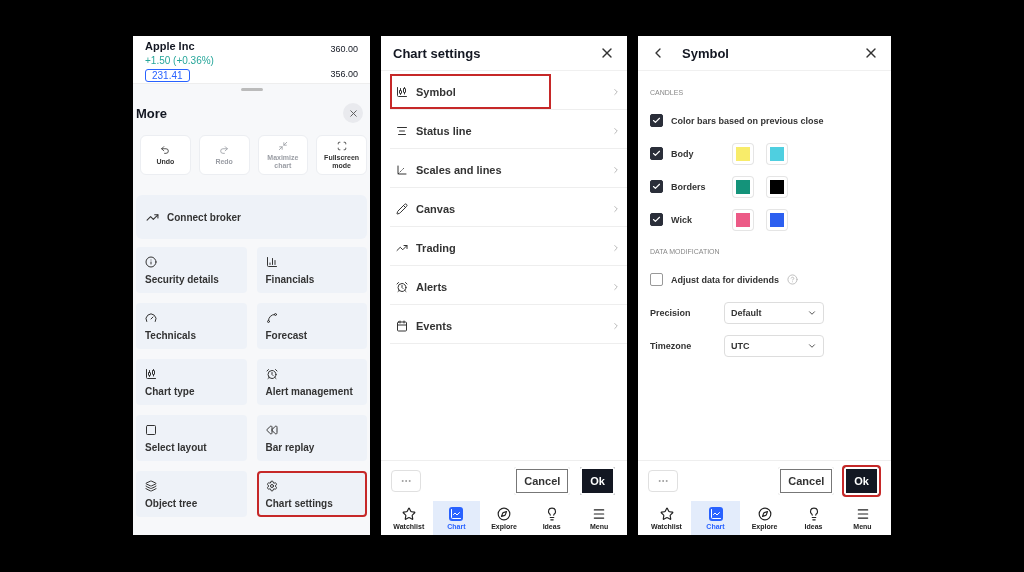 The image size is (1024, 572). Describe the element at coordinates (774, 345) in the screenshot. I see `select-field: UTC` at that location.